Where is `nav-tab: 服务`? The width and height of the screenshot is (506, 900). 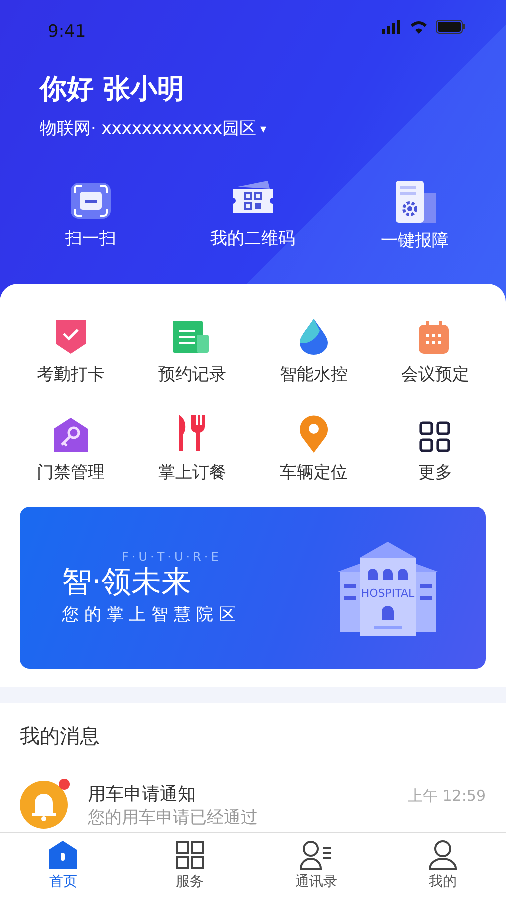
nav-tab: 服务 is located at coordinates (189, 866).